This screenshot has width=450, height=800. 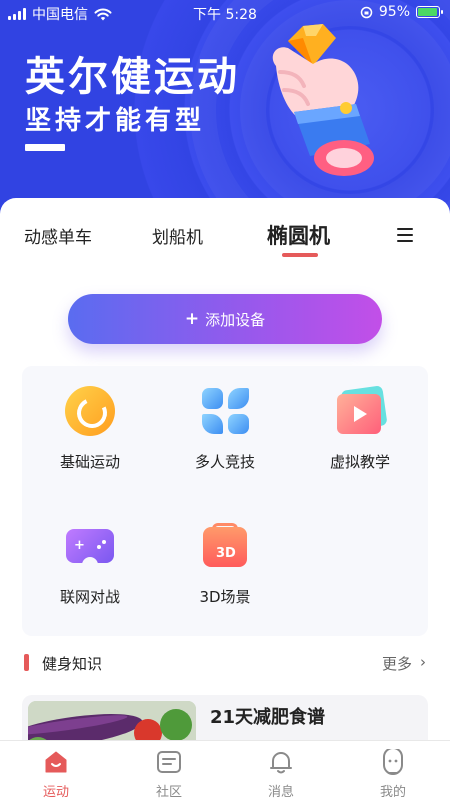 What do you see at coordinates (89, 597) in the screenshot?
I see `feature-label: 联网对战` at bounding box center [89, 597].